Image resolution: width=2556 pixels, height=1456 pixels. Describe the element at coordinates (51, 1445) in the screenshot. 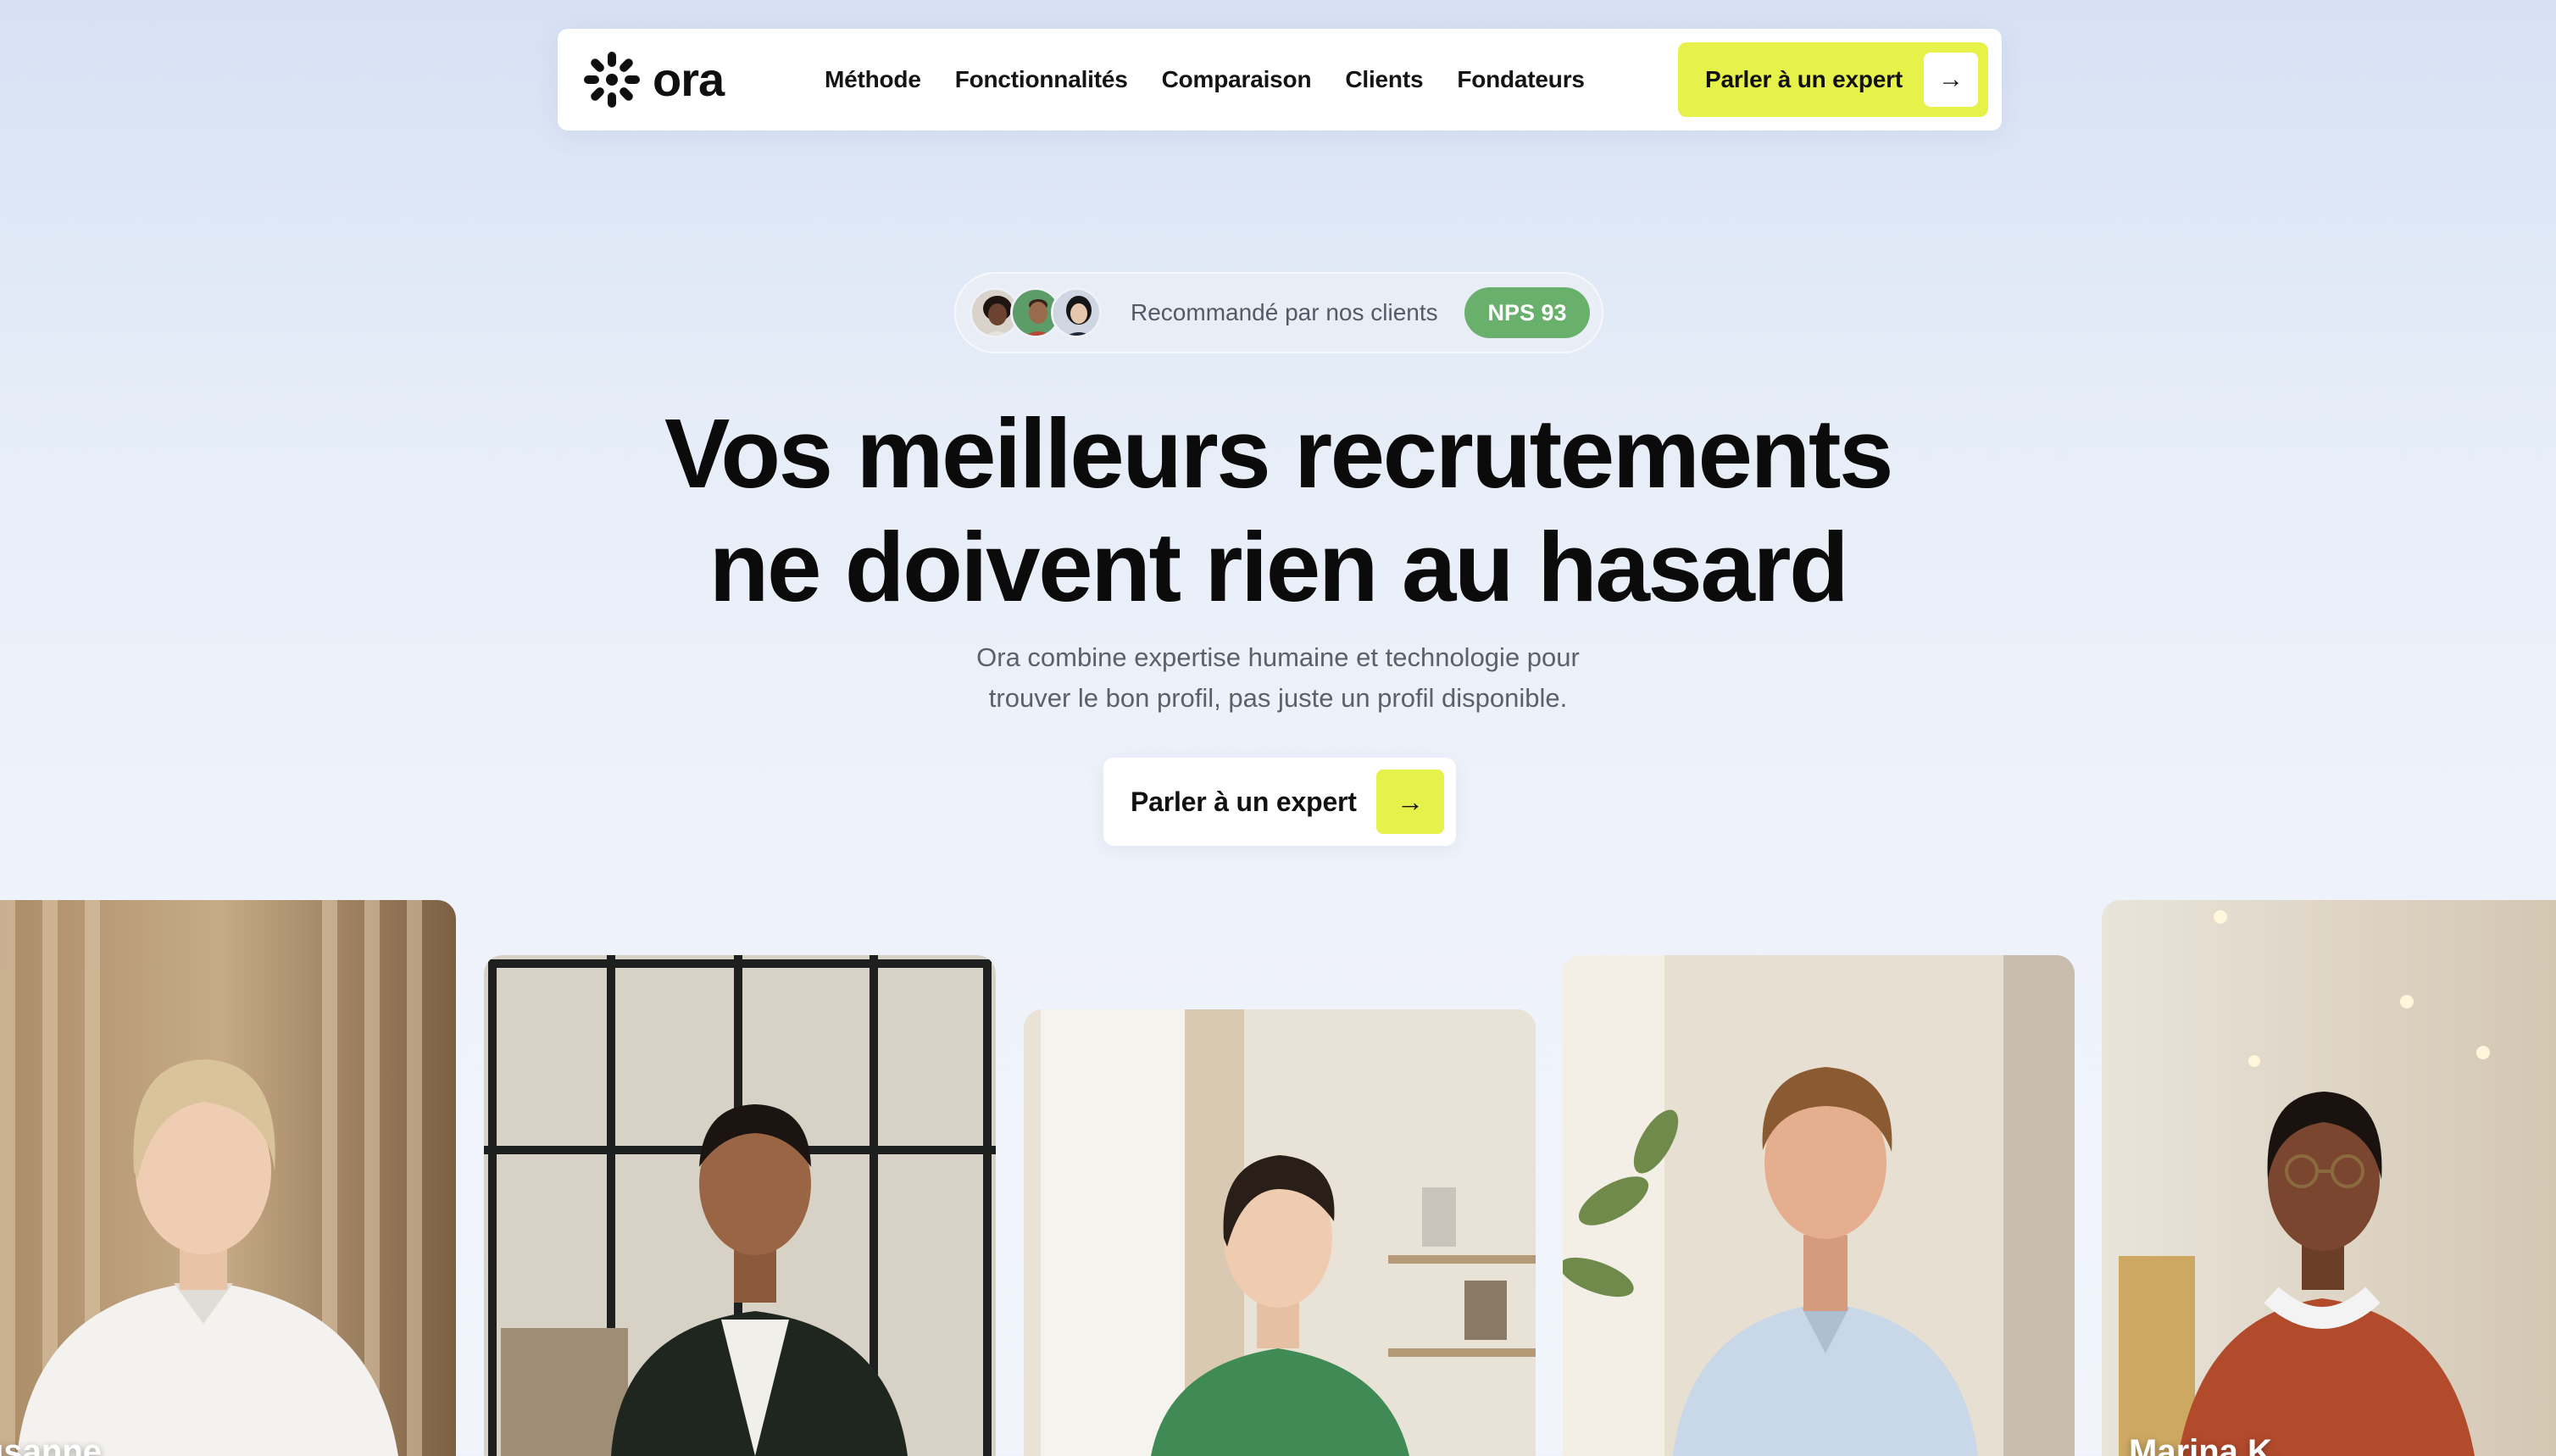

I see `expert-name: usanne` at that location.